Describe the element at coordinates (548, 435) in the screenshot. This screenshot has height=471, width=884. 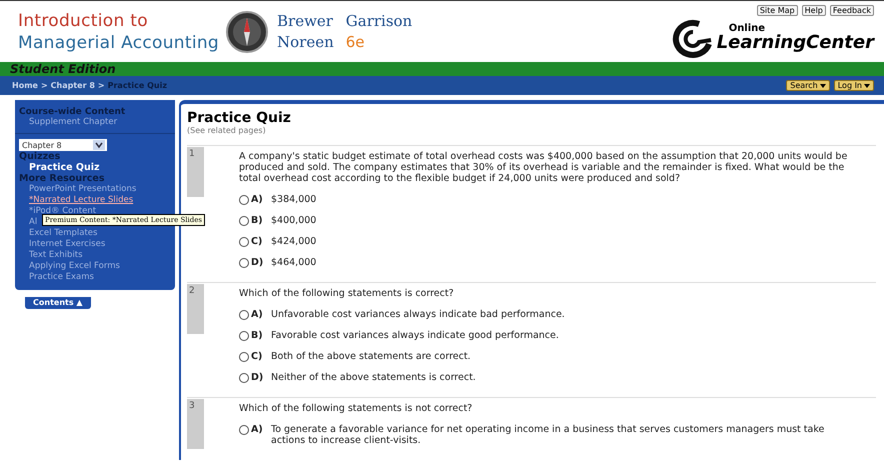
I see `option-text: To generate a favorable variance for net operating income in a business that serves customers managers must take actions to increase client-visits.` at that location.